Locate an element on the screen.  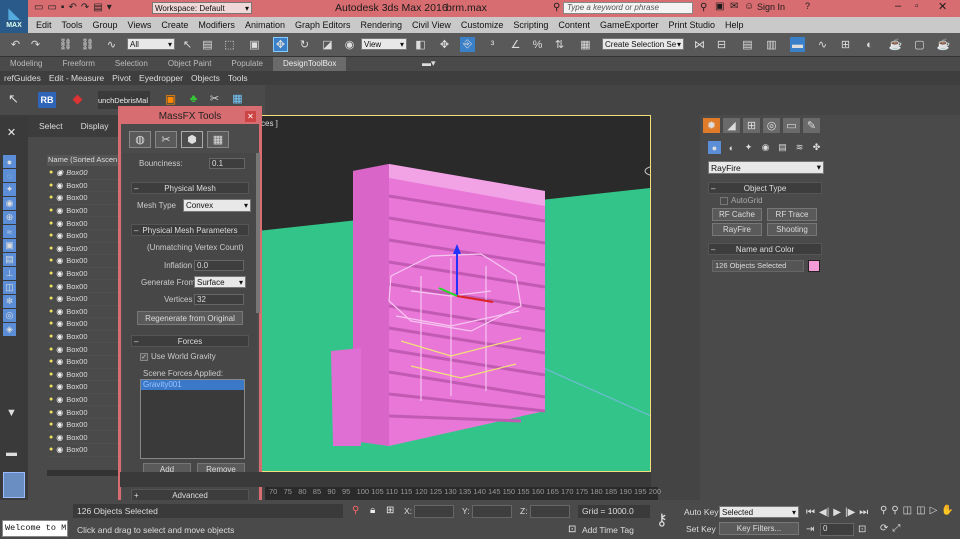
align-icon: ⊟ is located at coordinates (721, 44).